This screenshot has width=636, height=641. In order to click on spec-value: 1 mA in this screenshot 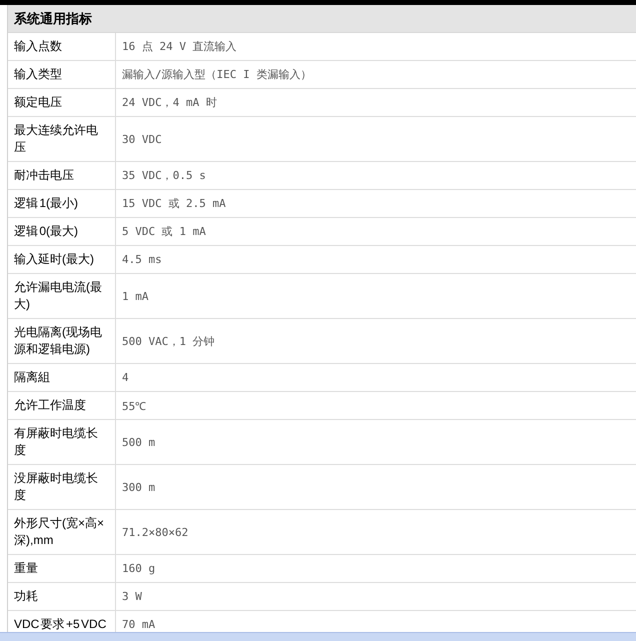, I will do `click(135, 296)`.